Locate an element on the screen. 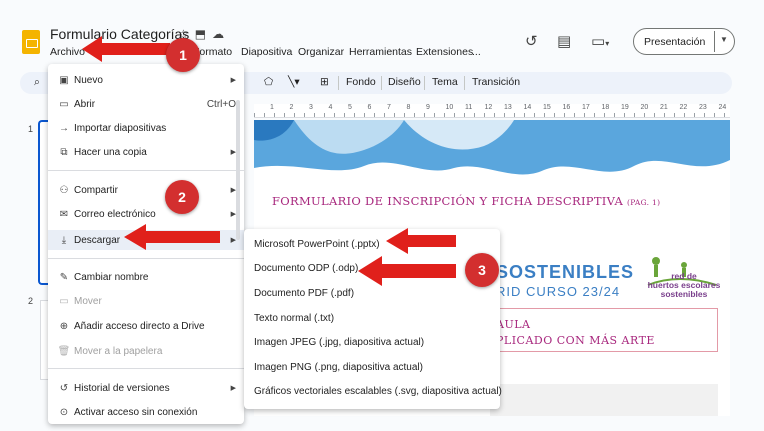  menu-item-cambiar-nombre: ✎ Cambiar nombre is located at coordinates (146, 277).